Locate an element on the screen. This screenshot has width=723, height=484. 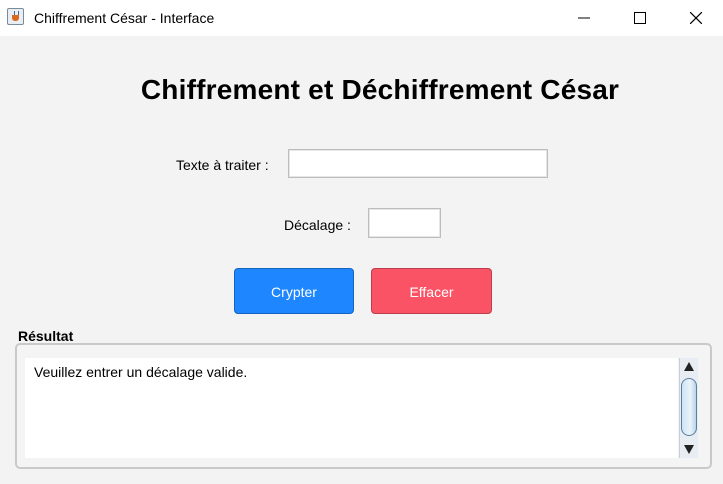
scroll-down-icon is located at coordinates (689, 449).